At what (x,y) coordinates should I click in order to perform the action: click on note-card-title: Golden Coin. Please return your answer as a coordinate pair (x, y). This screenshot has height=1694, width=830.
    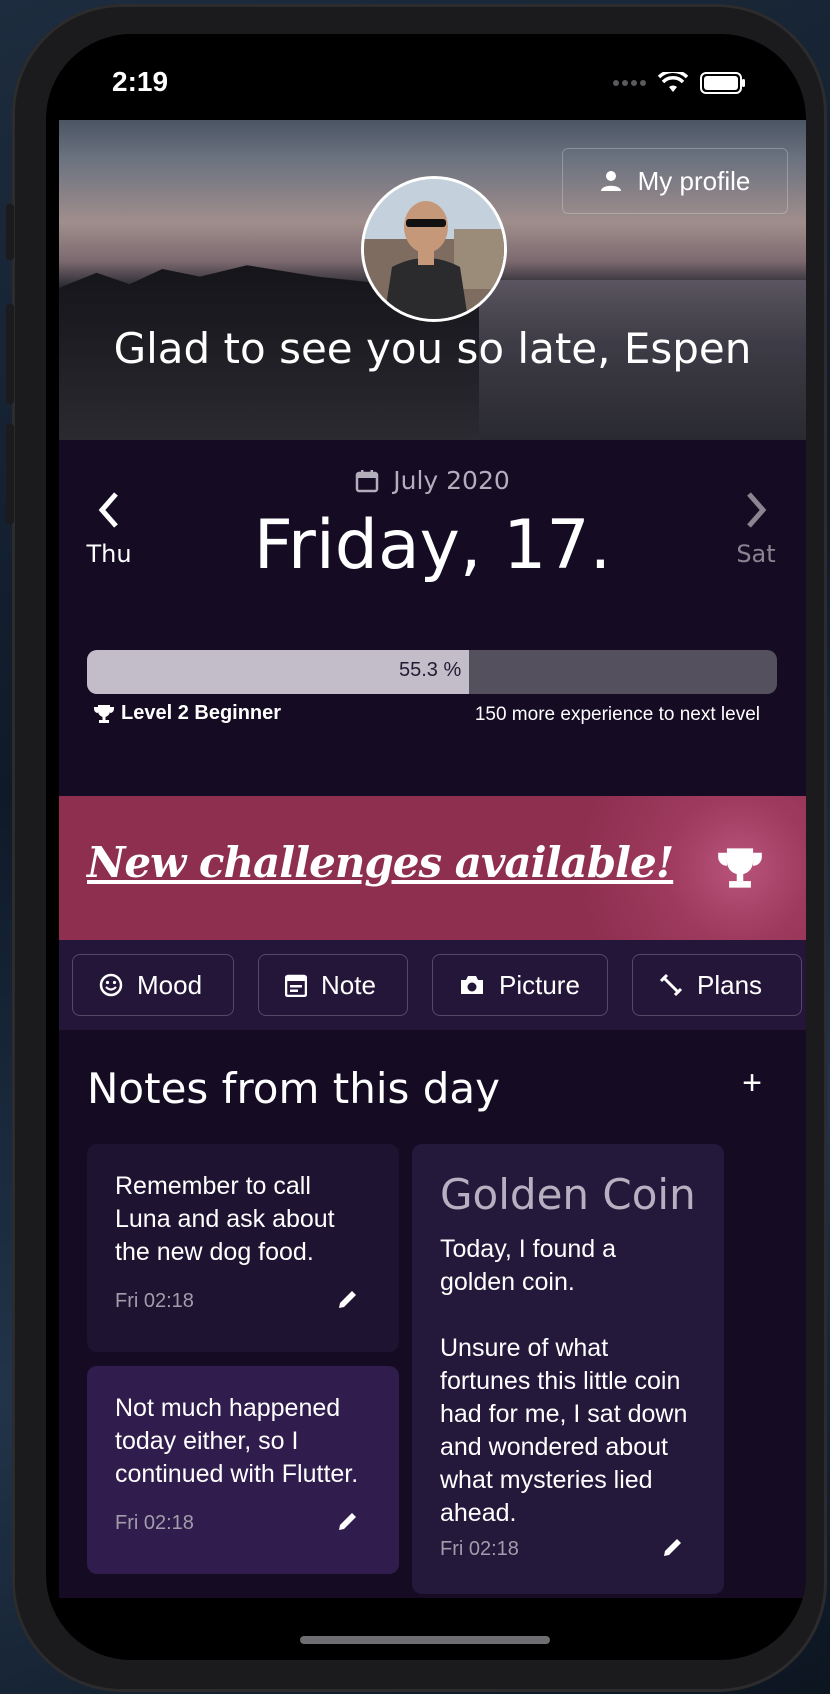
    Looking at the image, I should click on (568, 1194).